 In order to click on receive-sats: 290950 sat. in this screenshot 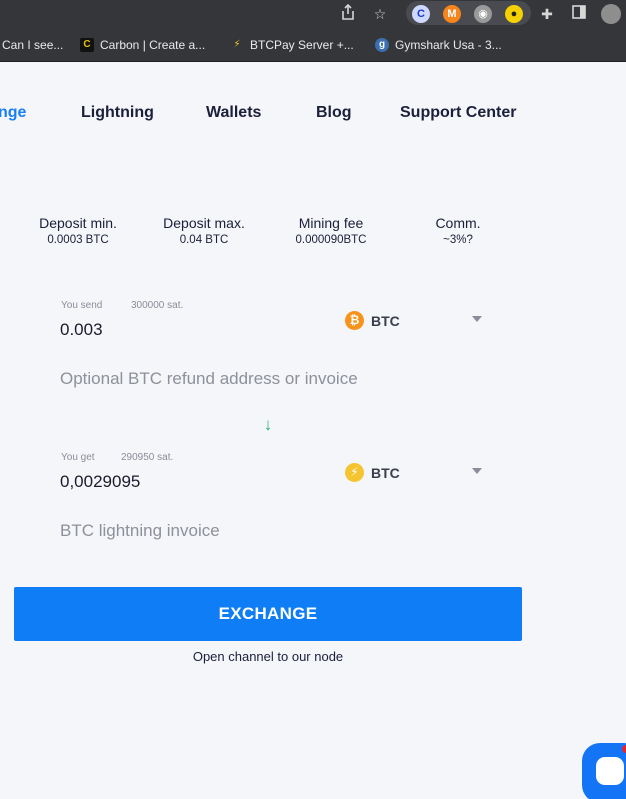, I will do `click(147, 457)`.